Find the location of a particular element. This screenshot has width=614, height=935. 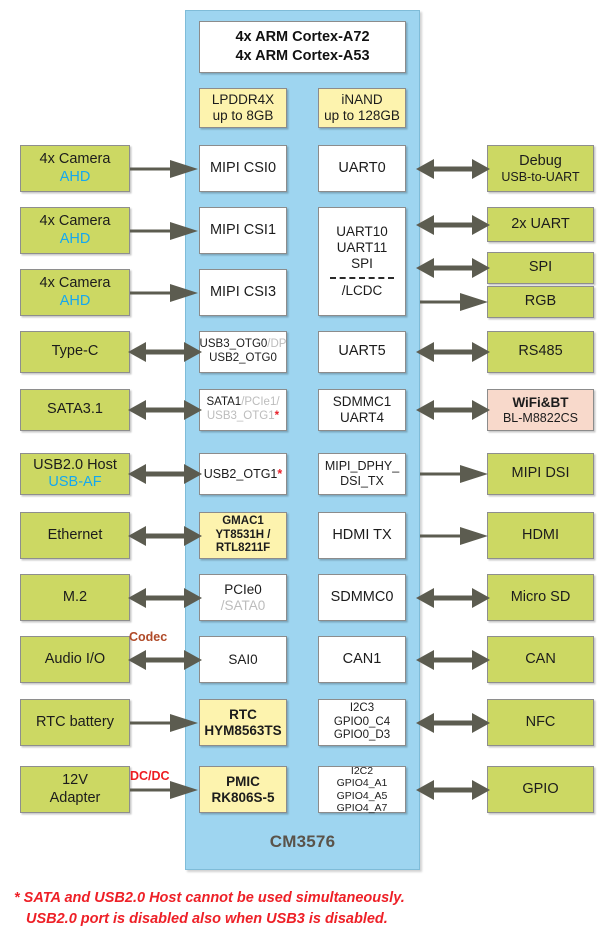

mipi-dsi-label: MIPI DSI is located at coordinates (540, 473).